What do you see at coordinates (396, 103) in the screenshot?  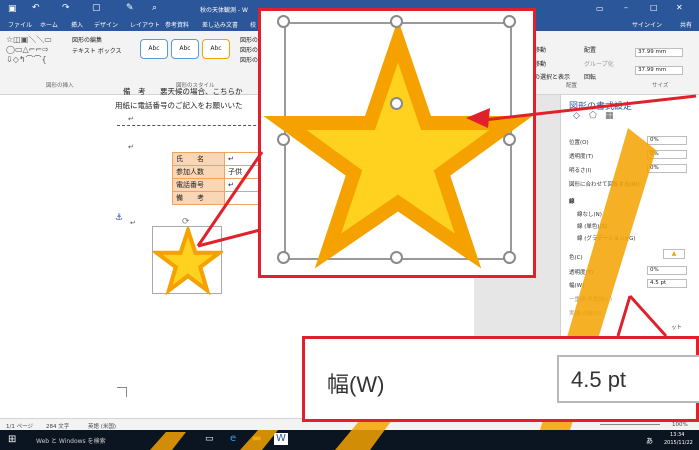 I see `adjust-handle` at bounding box center [396, 103].